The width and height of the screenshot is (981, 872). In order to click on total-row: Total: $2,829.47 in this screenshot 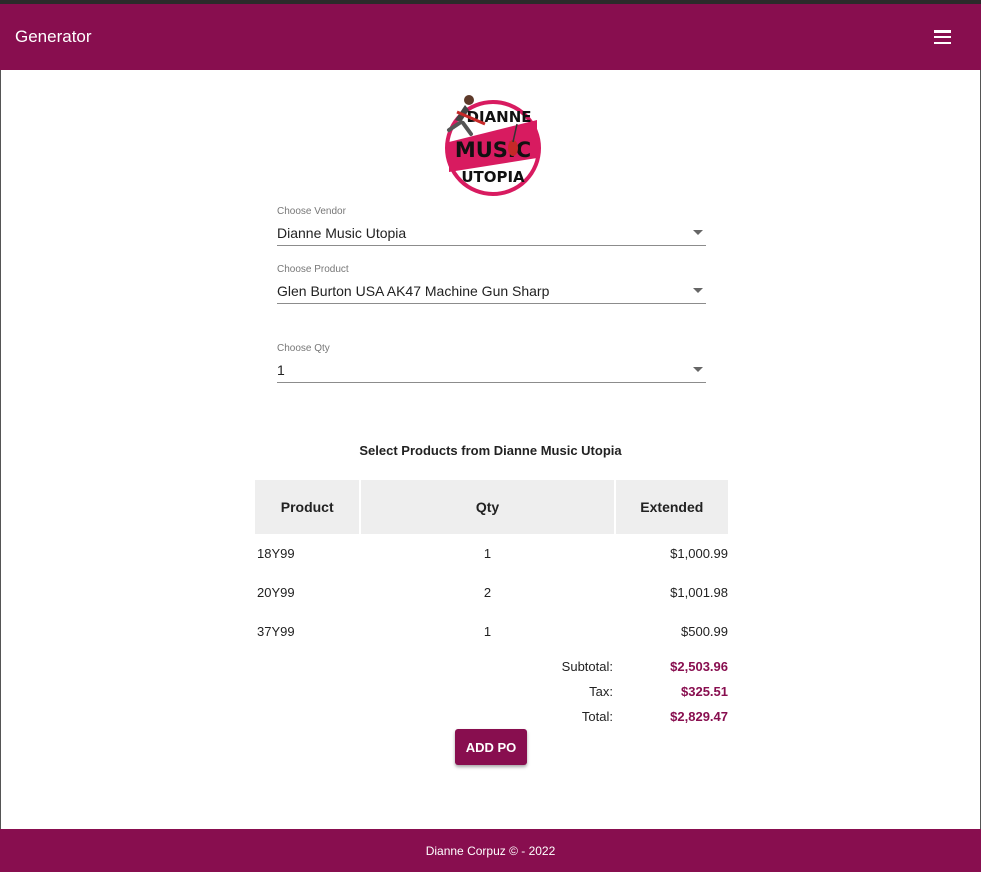, I will do `click(624, 716)`.